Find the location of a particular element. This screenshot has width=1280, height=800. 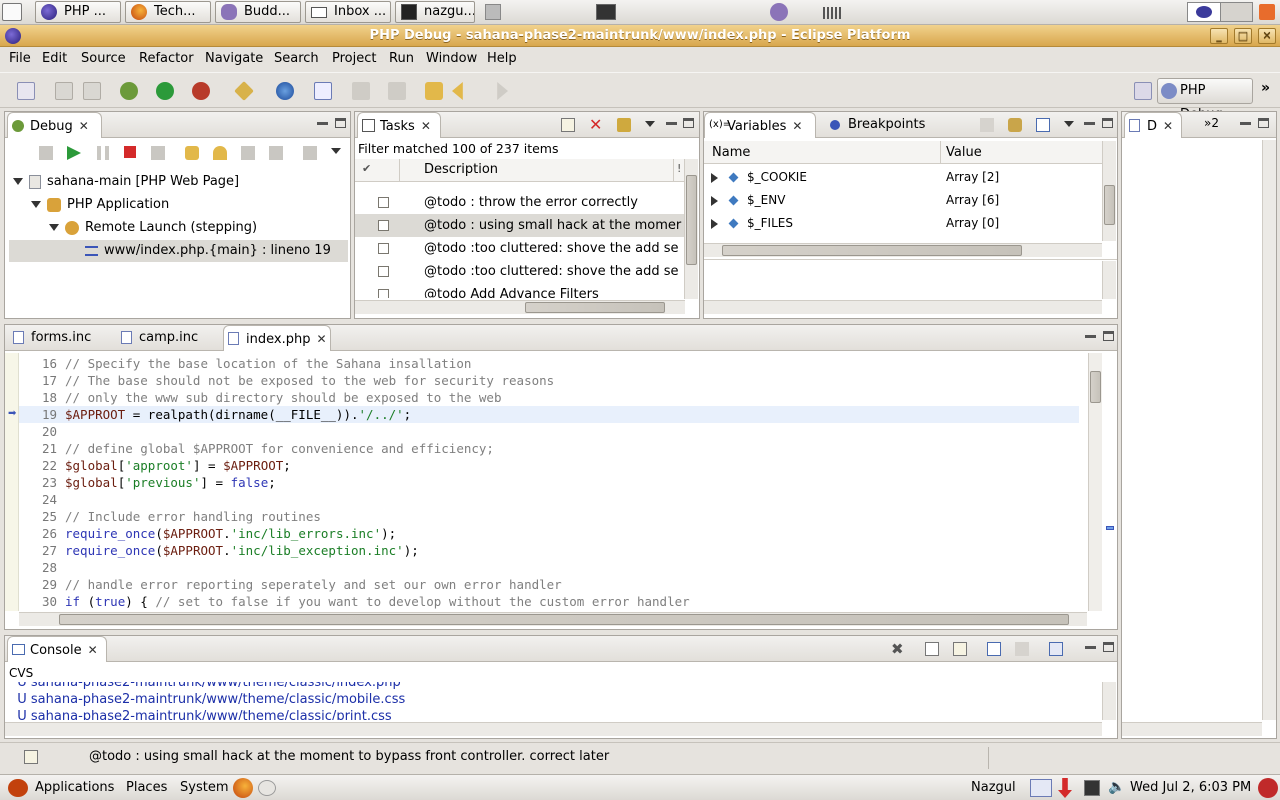

code-line: 28 is located at coordinates (549, 567).